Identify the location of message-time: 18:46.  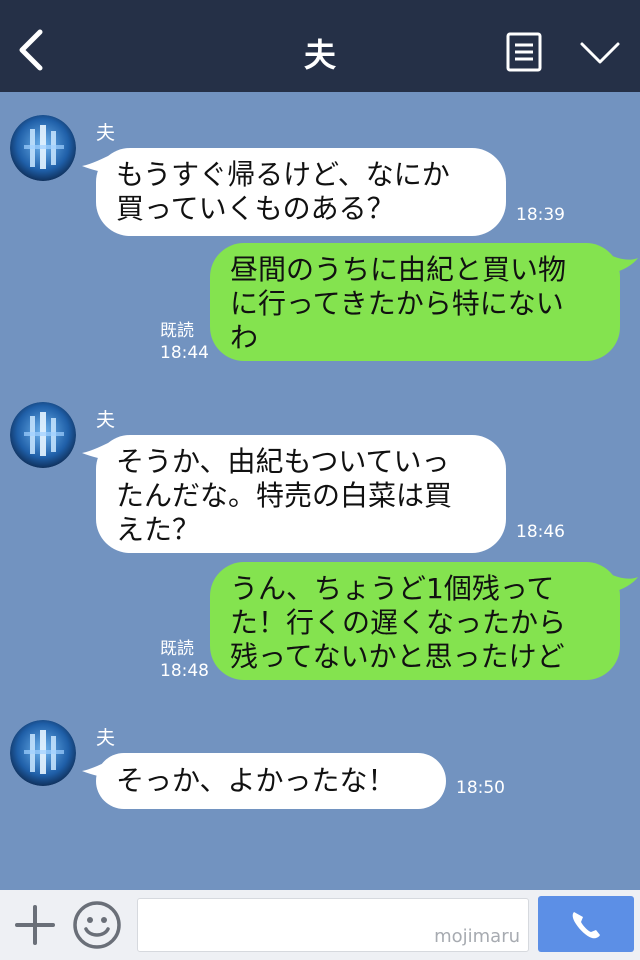
(540, 532).